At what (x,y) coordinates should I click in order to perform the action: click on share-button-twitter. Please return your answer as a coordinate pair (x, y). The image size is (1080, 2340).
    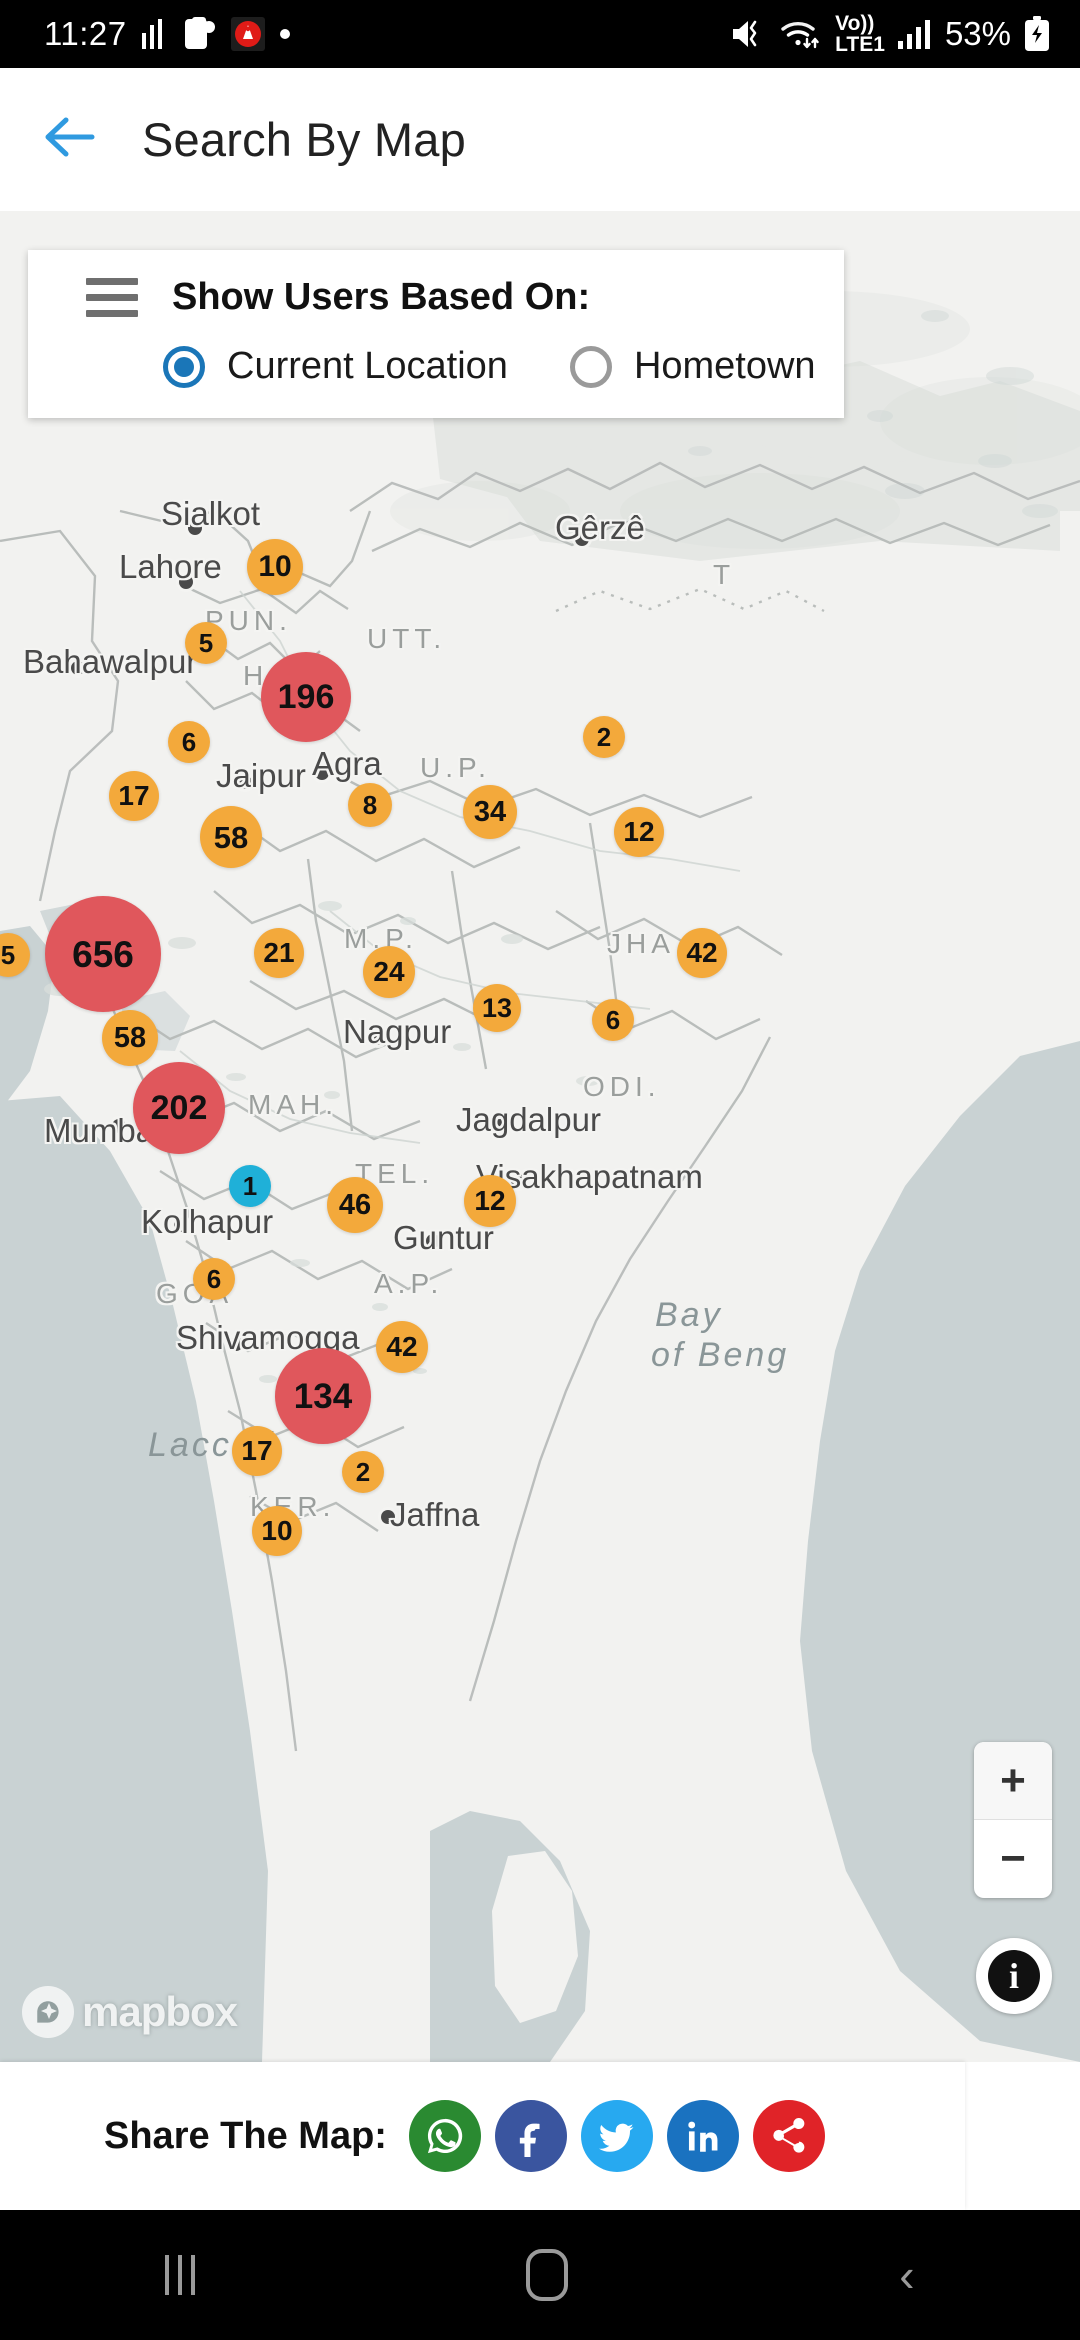
    Looking at the image, I should click on (616, 2136).